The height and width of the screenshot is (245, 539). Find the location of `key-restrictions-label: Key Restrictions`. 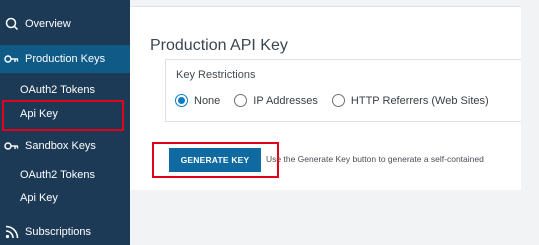

key-restrictions-label: Key Restrictions is located at coordinates (216, 75).